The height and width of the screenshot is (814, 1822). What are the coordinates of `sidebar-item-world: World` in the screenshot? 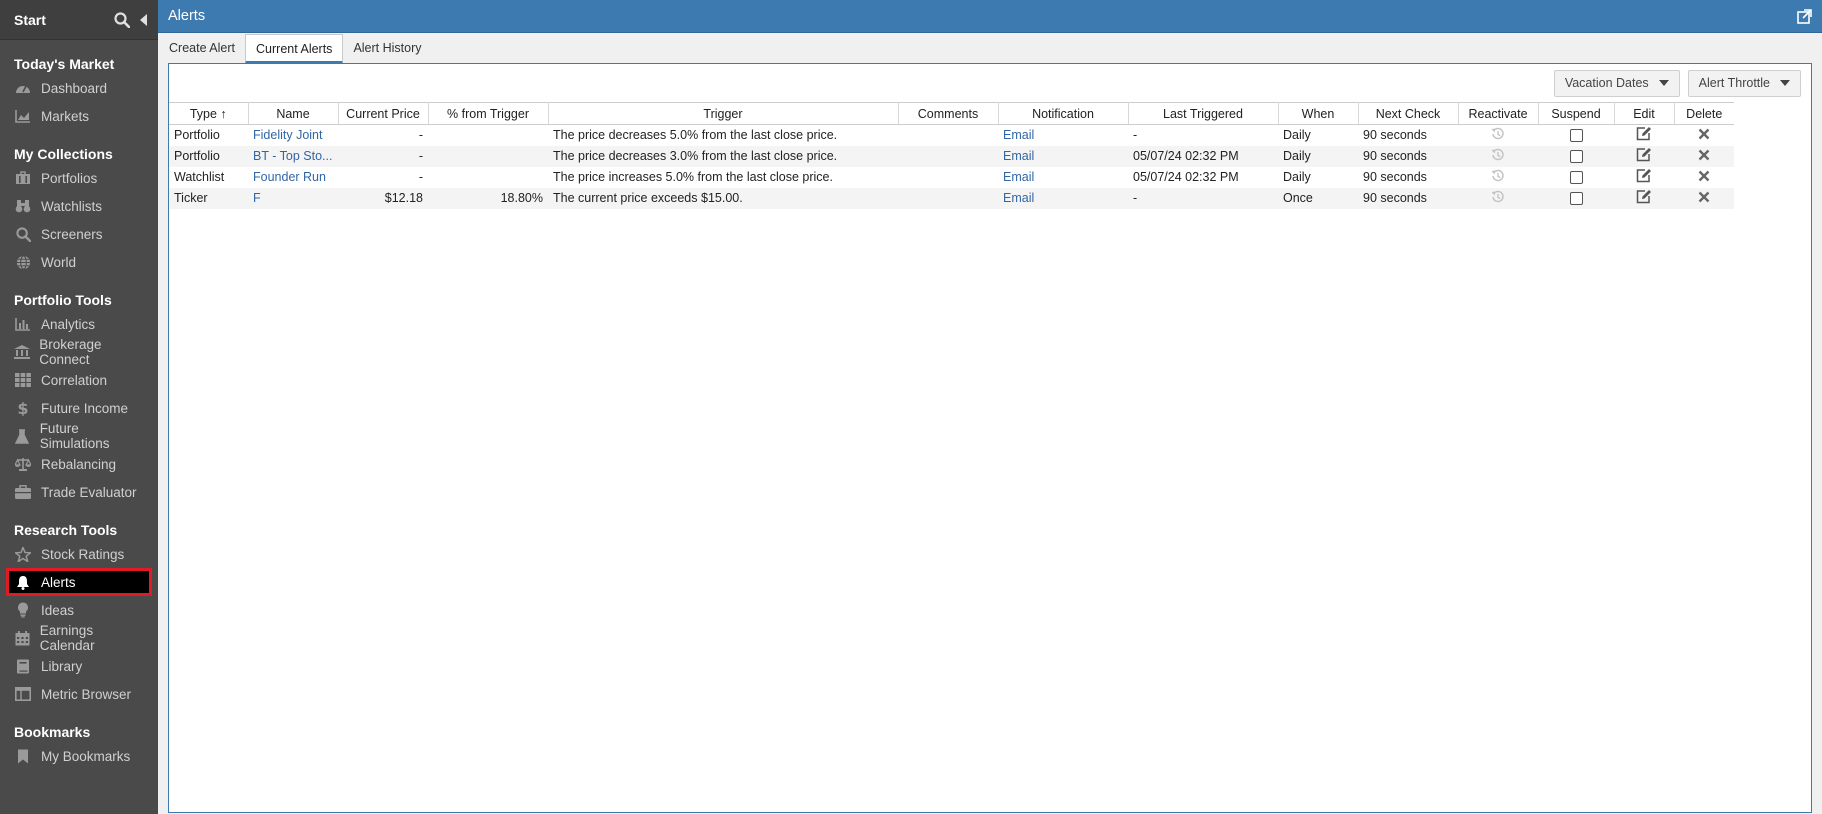 It's located at (79, 262).